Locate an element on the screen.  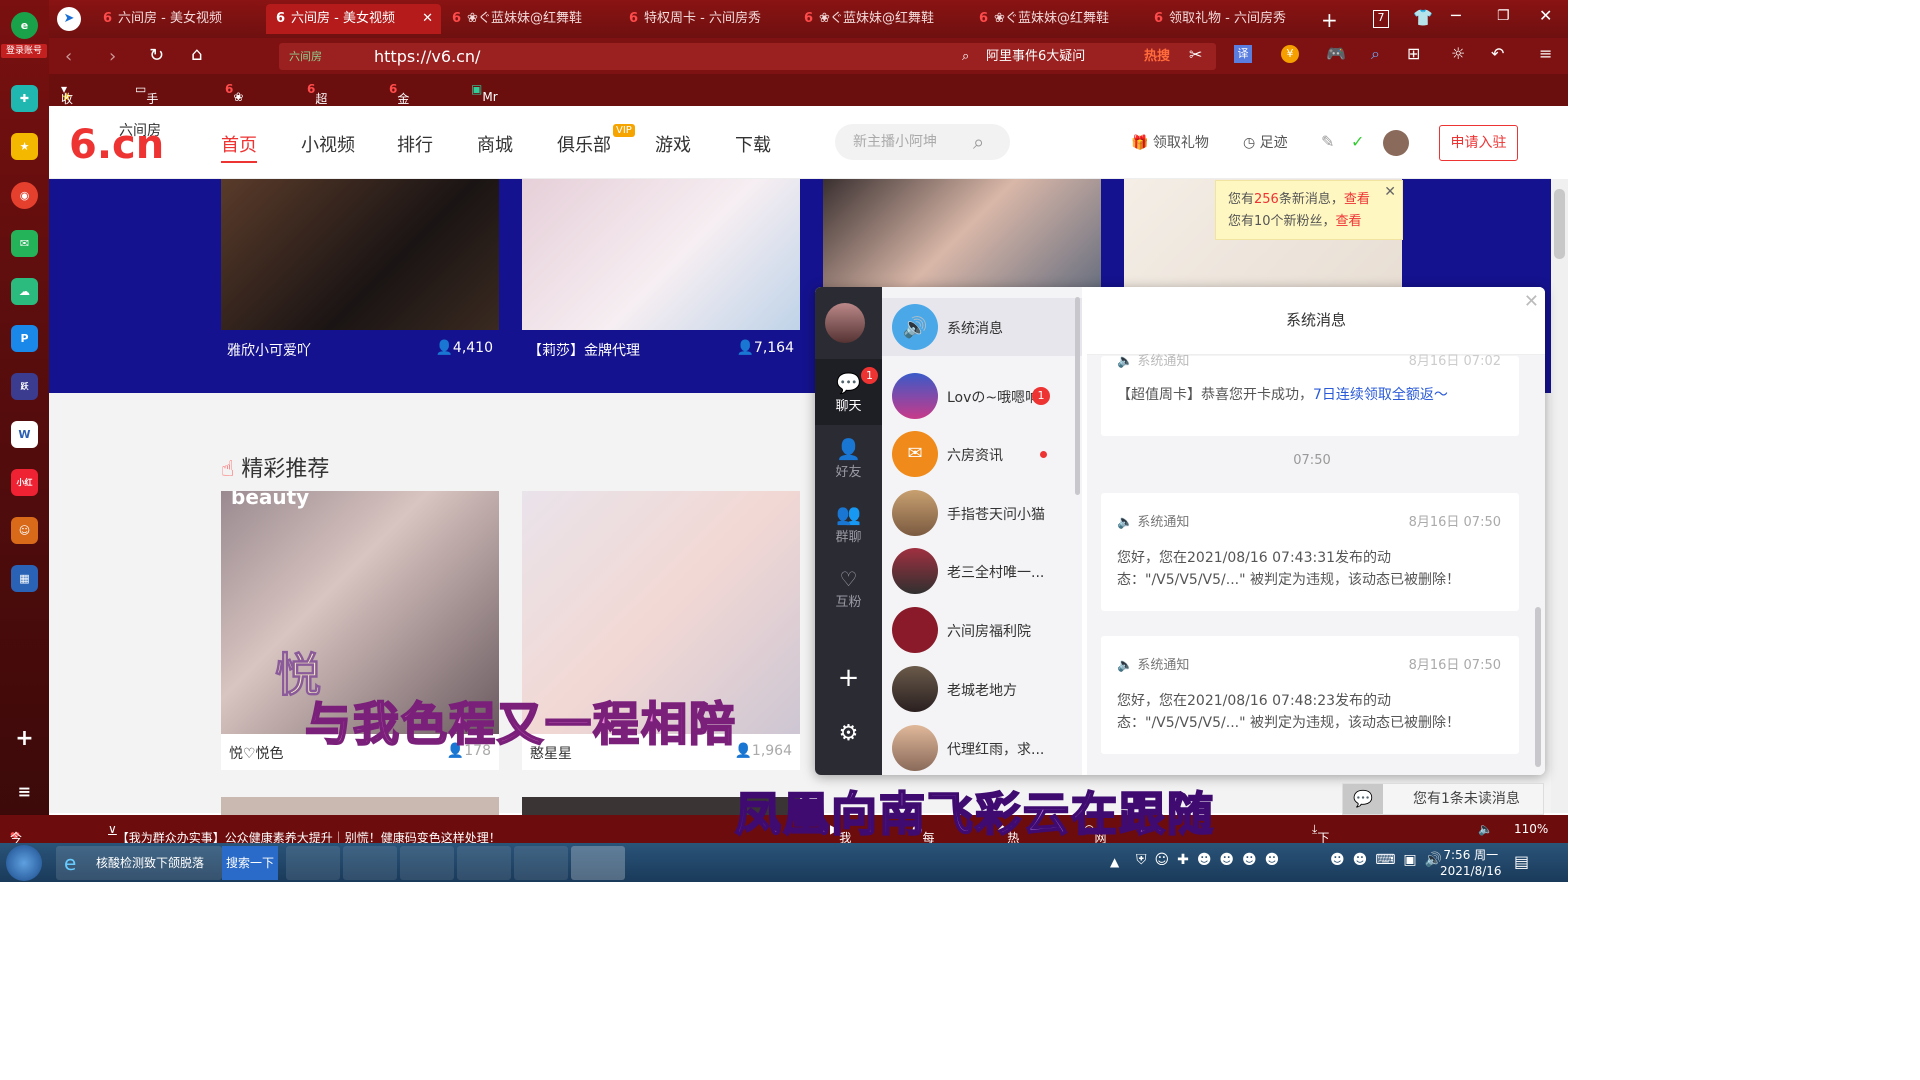
taskbar-app-ie is located at coordinates (370, 863).